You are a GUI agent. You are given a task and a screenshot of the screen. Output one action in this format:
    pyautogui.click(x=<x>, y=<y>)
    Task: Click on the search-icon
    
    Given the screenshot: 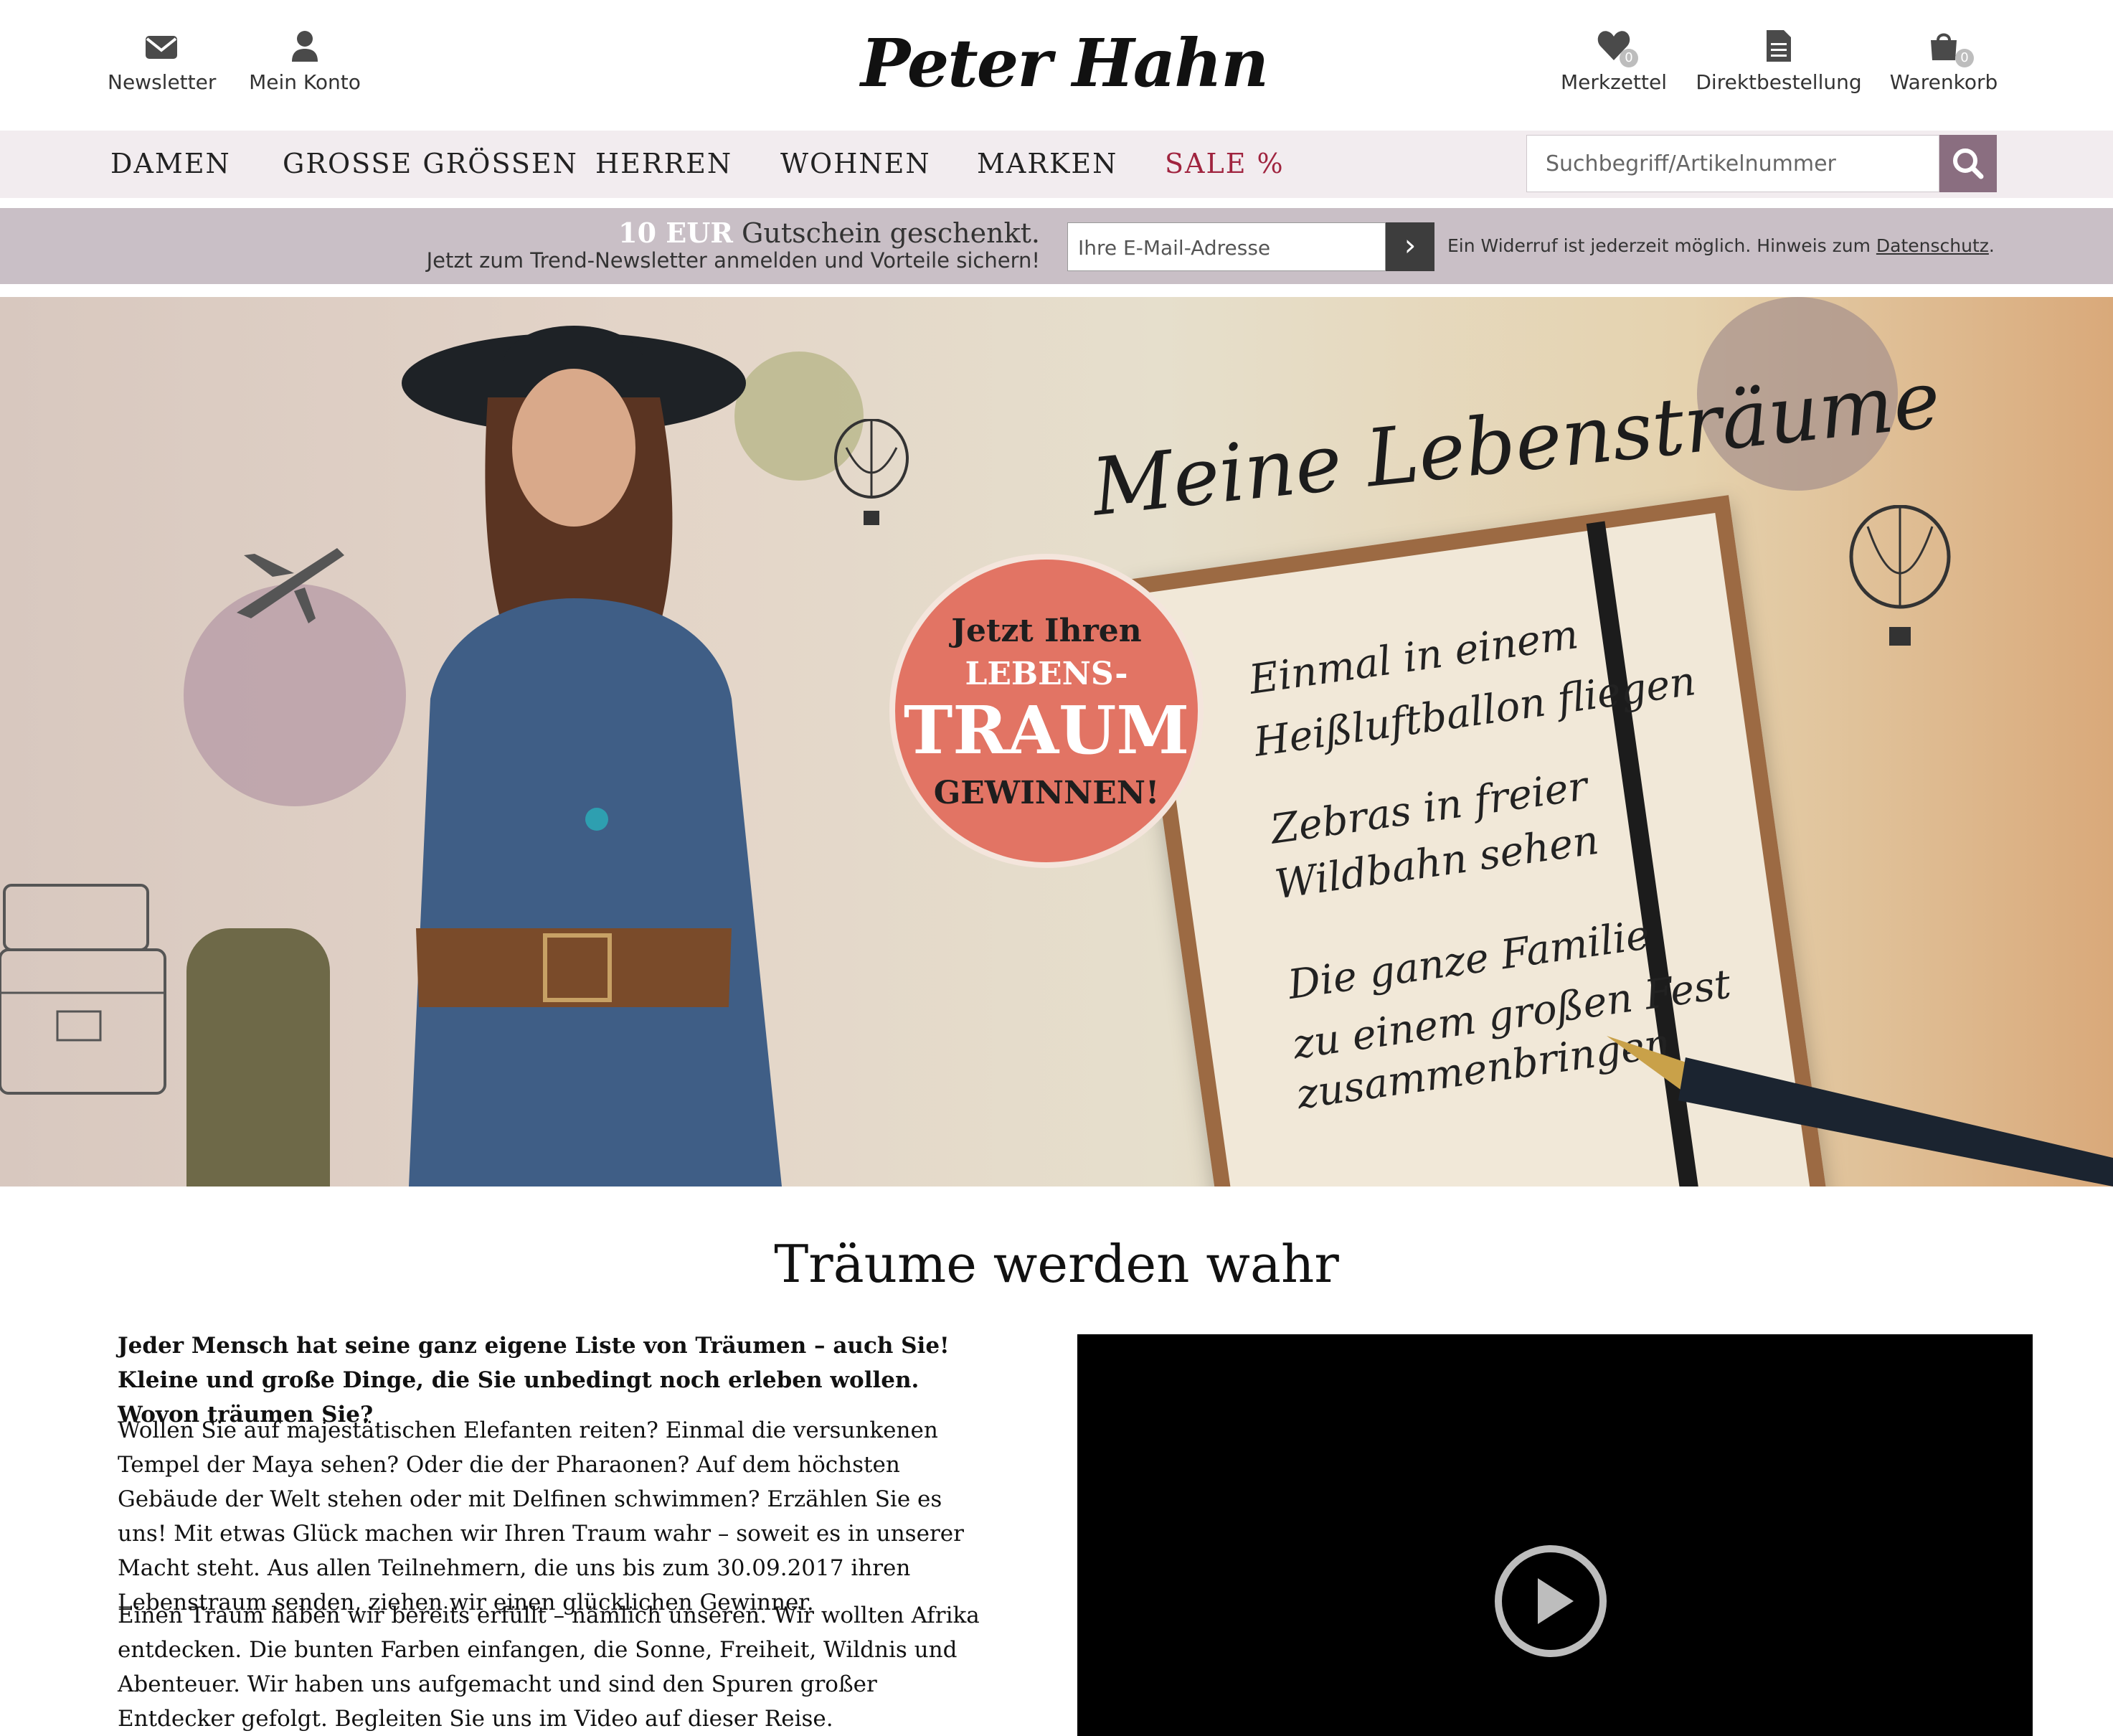 What is the action you would take?
    pyautogui.click(x=1968, y=163)
    